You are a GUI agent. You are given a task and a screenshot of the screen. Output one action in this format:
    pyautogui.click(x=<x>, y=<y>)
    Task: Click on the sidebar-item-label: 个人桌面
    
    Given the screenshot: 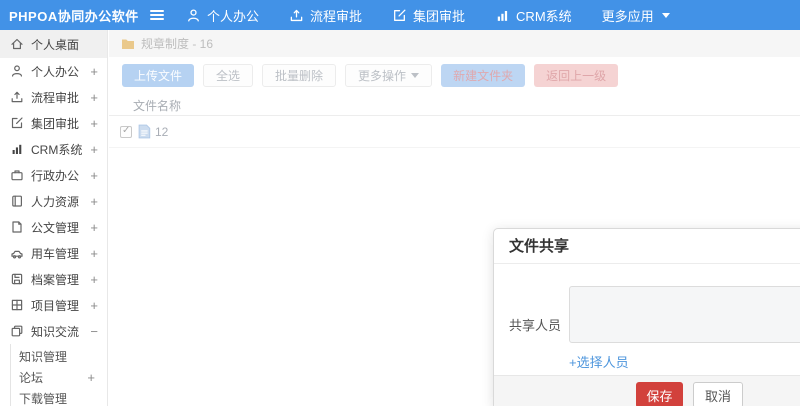 What is the action you would take?
    pyautogui.click(x=55, y=44)
    